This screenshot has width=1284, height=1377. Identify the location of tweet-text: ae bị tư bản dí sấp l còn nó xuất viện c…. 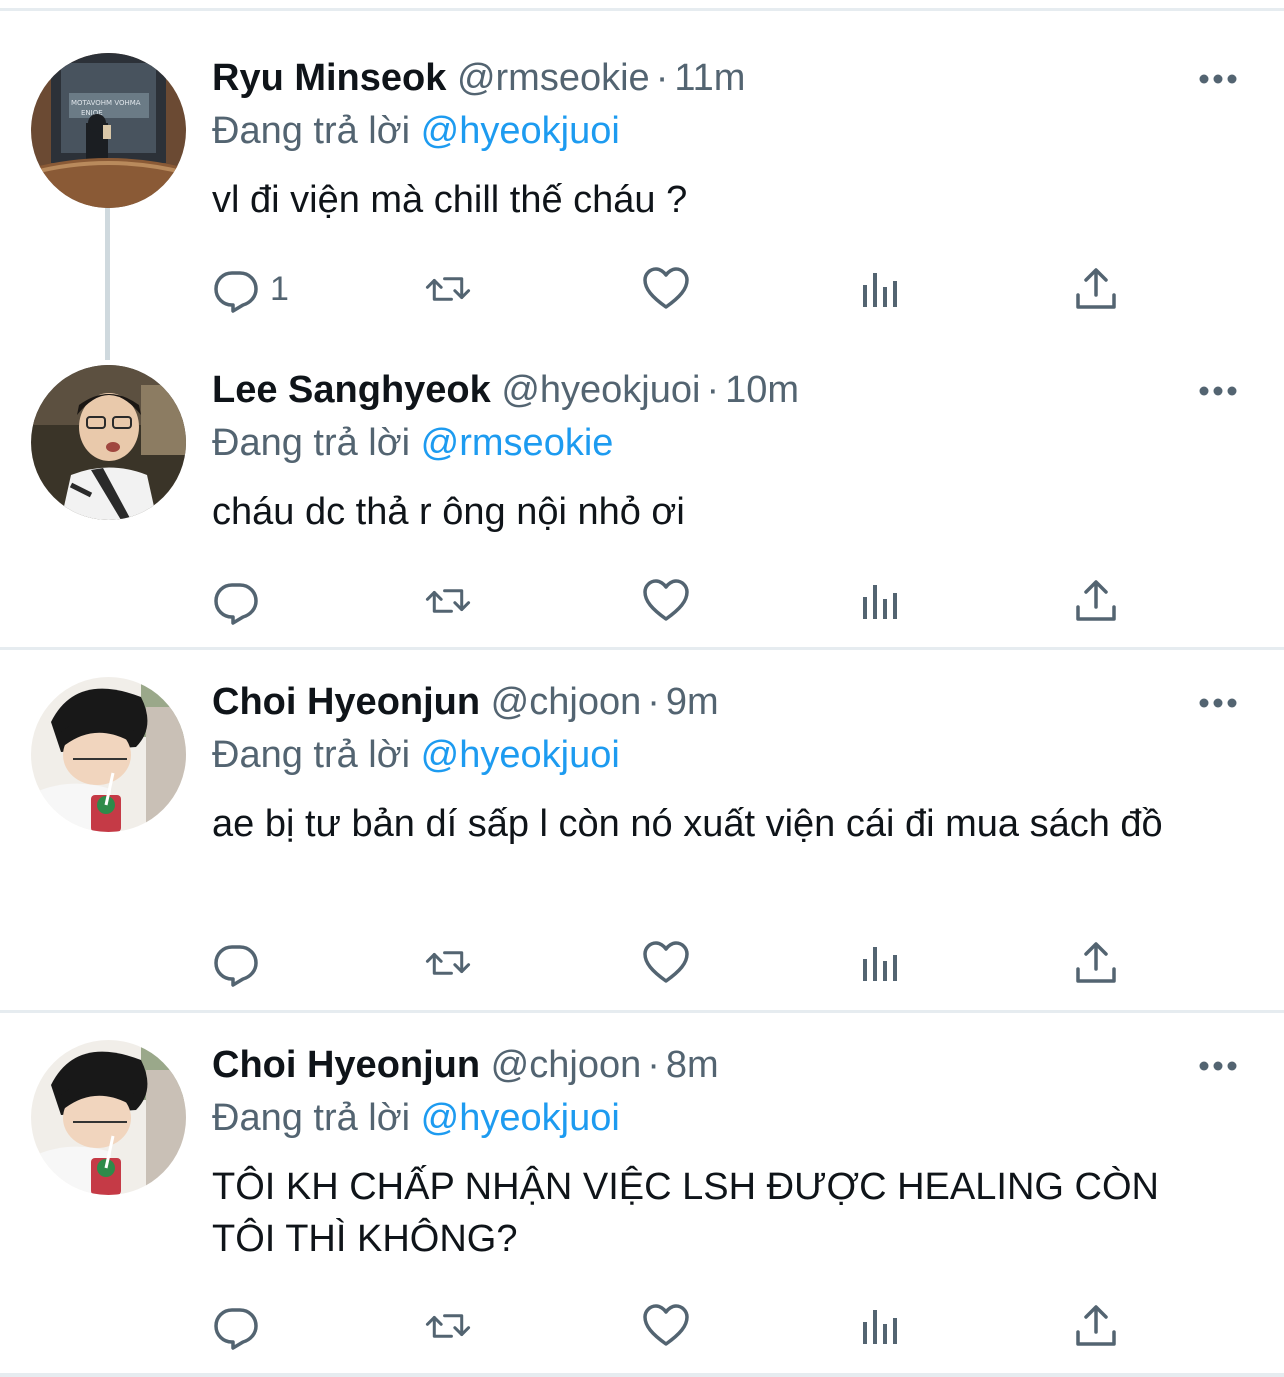
(687, 824).